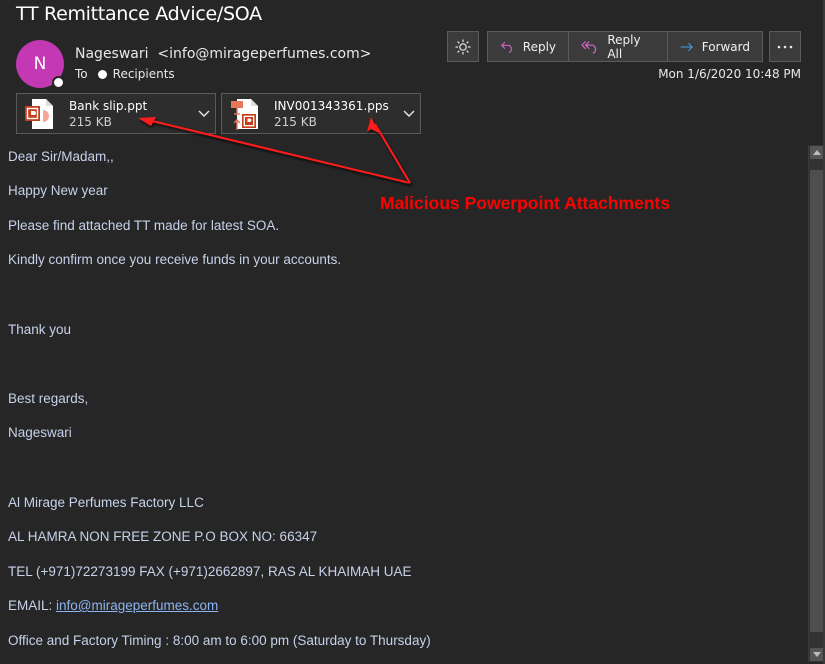  Describe the element at coordinates (539, 46) in the screenshot. I see `reply-label: Reply` at that location.